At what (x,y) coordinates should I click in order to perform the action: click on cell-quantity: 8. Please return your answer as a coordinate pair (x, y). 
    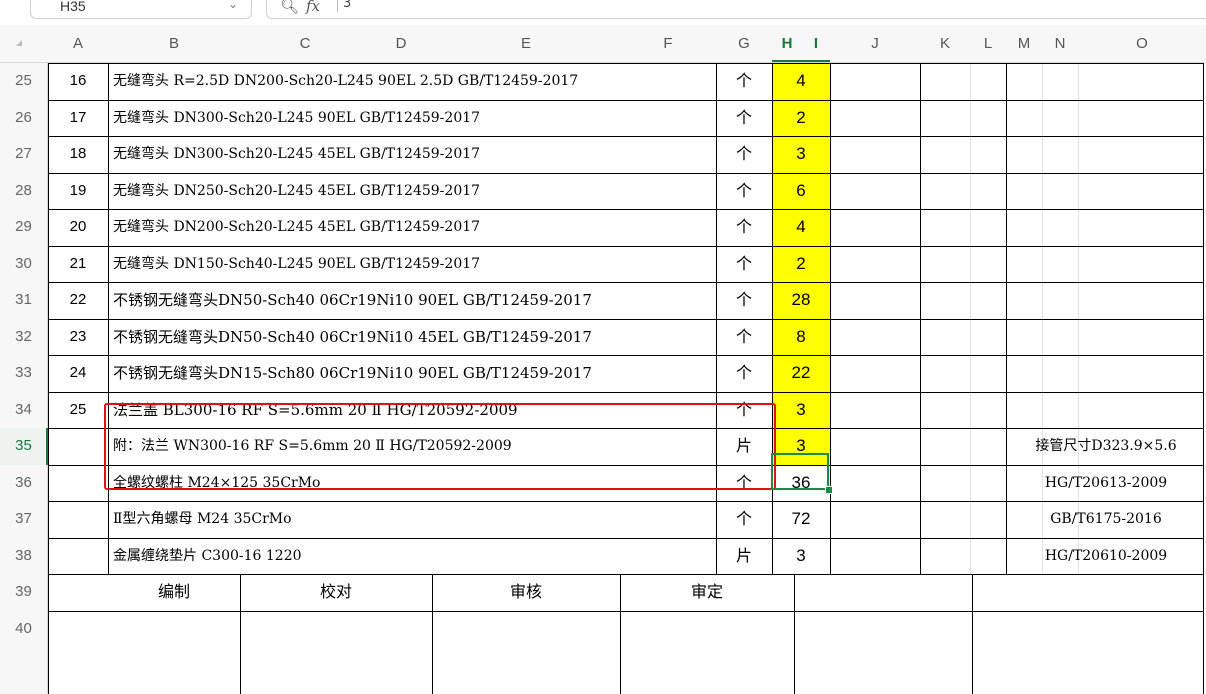
    Looking at the image, I should click on (801, 336).